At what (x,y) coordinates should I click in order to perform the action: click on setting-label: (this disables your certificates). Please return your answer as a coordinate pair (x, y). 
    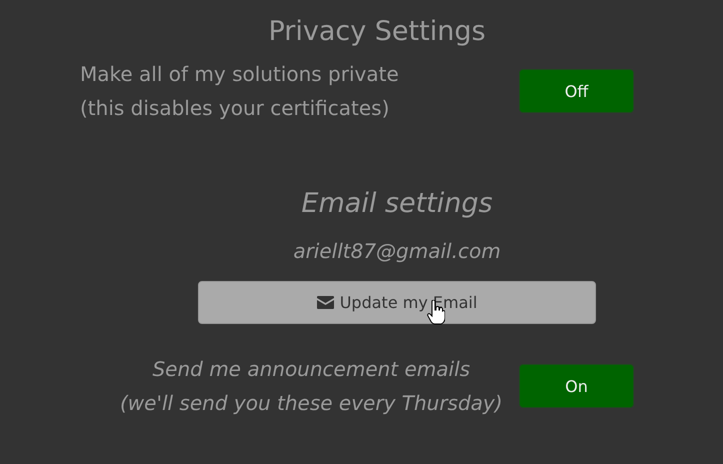
    Looking at the image, I should click on (235, 108).